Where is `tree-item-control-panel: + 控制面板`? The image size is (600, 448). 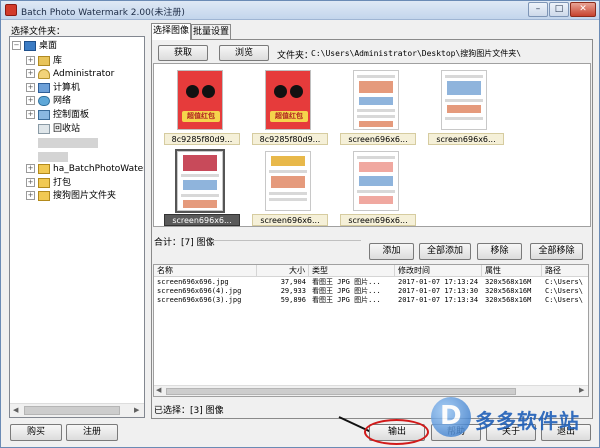
tree-item-control-panel: + 控制面板 is located at coordinates (57, 115).